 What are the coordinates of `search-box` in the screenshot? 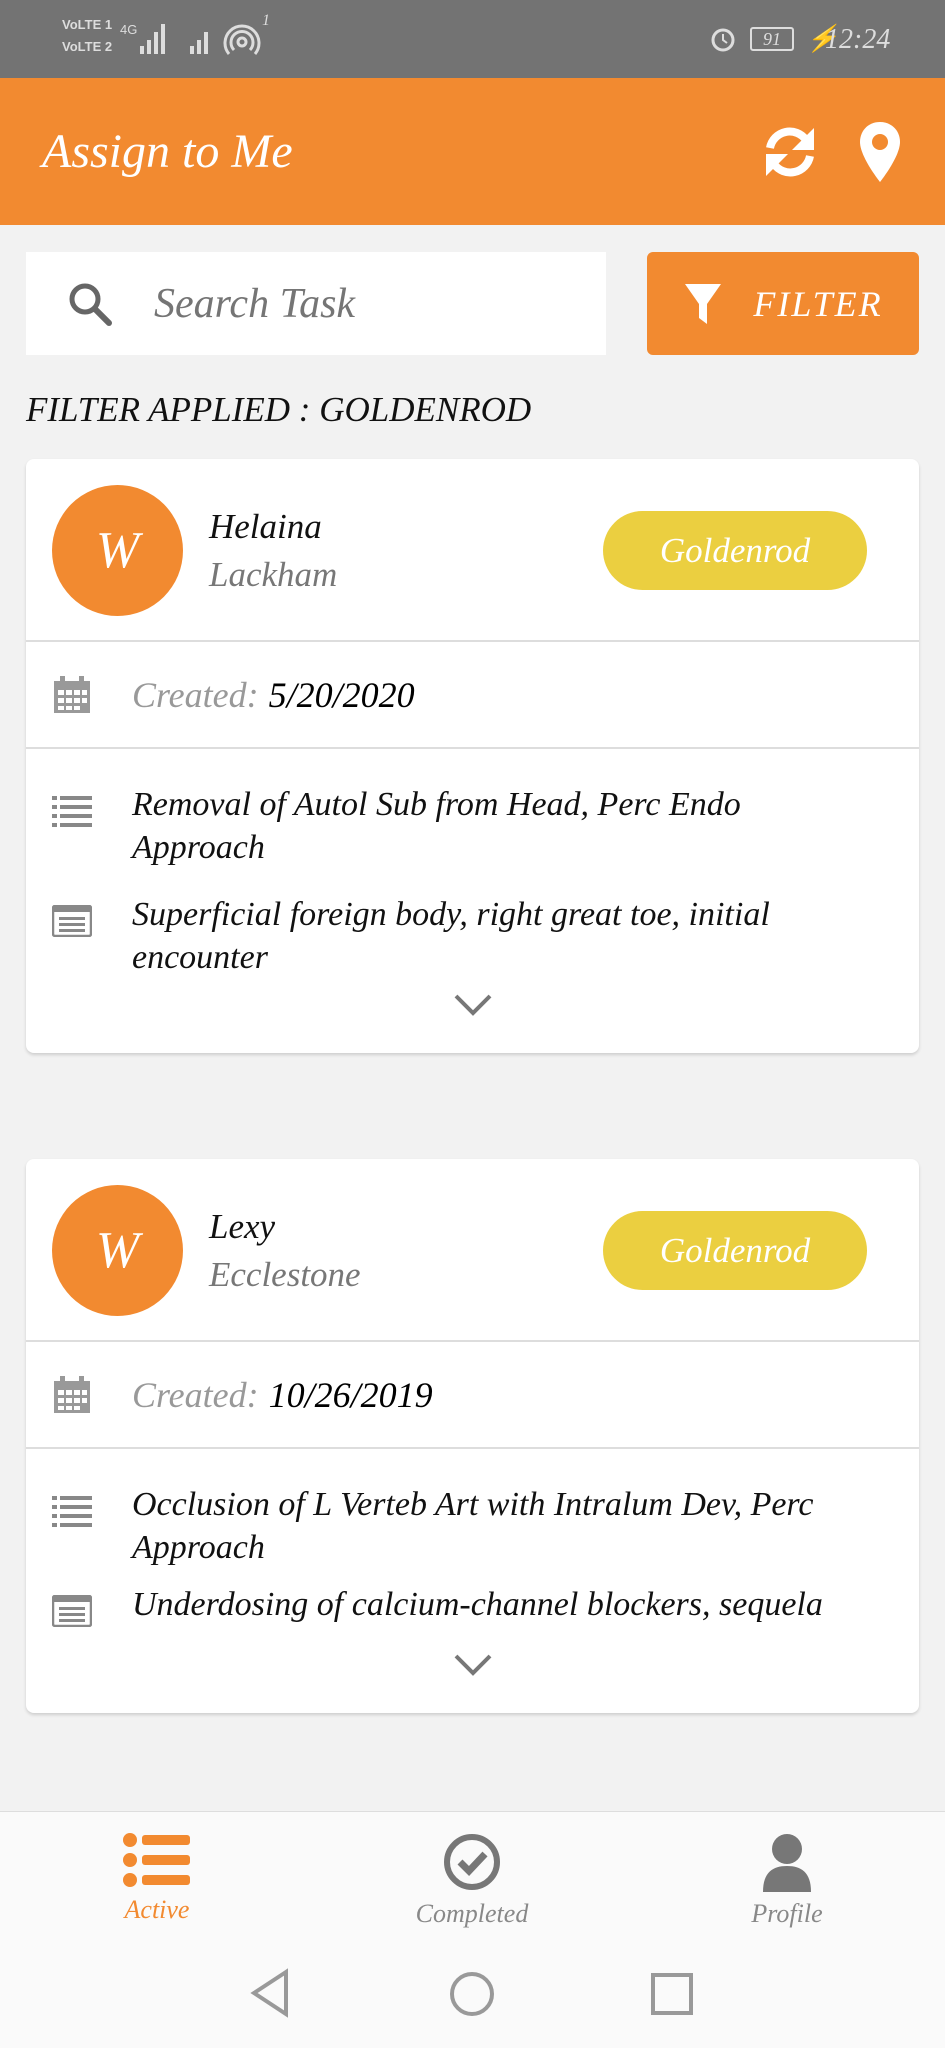 It's located at (316, 303).